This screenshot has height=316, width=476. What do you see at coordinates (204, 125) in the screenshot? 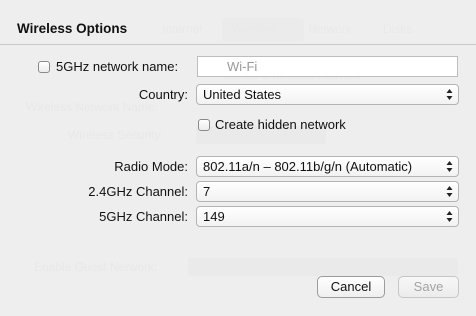
I see `hidden-network-checkbox` at bounding box center [204, 125].